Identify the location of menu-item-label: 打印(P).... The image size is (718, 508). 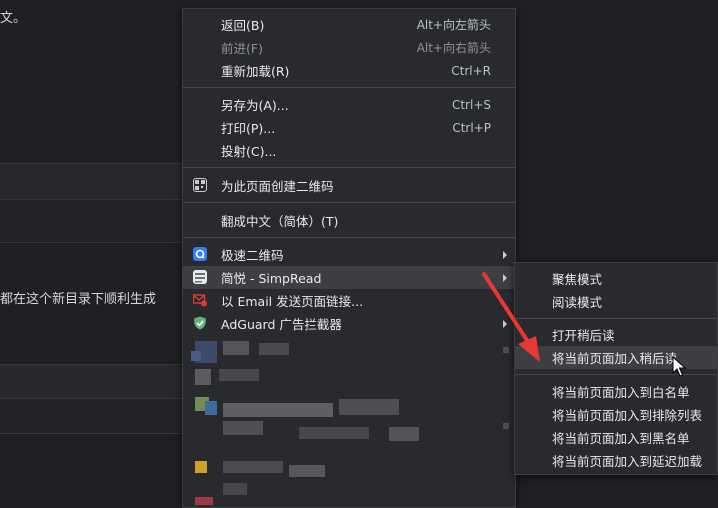
(248, 128).